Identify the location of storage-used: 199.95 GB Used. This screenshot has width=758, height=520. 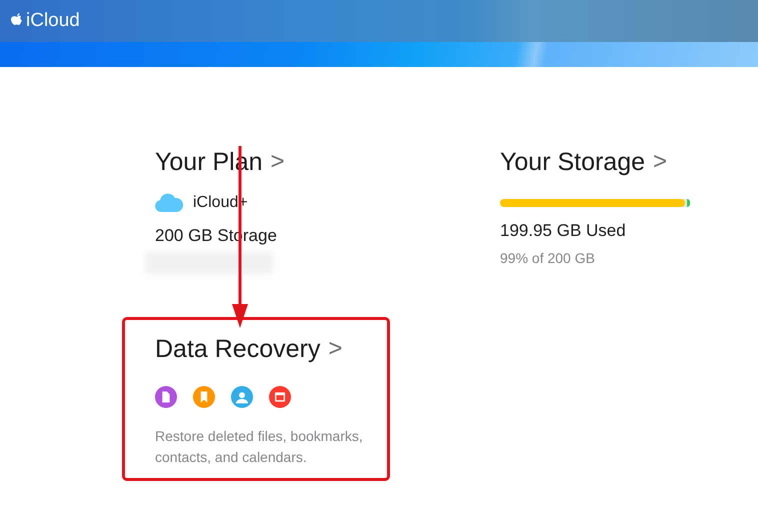
(563, 231).